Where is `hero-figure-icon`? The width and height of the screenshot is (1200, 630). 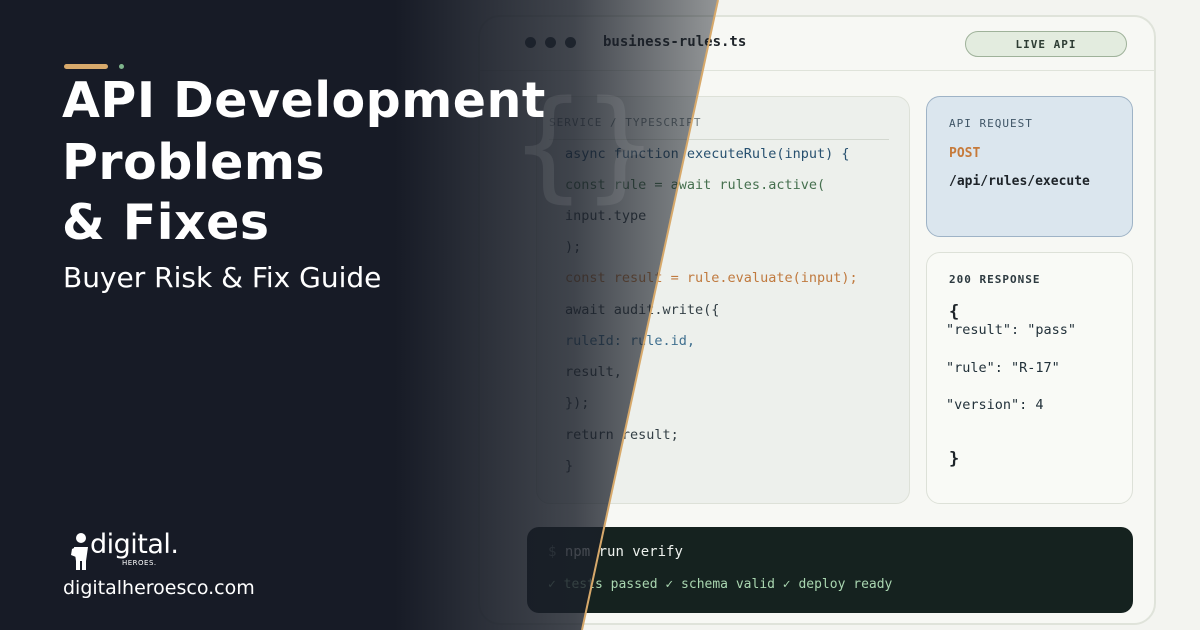 hero-figure-icon is located at coordinates (79, 551).